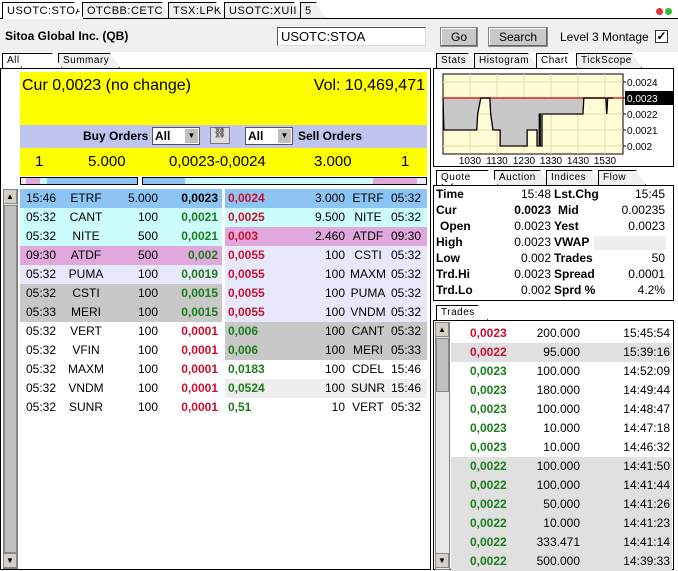 The height and width of the screenshot is (571, 678). I want to click on bid-row: 05:32 VFIN 100 0,0001, so click(121, 350).